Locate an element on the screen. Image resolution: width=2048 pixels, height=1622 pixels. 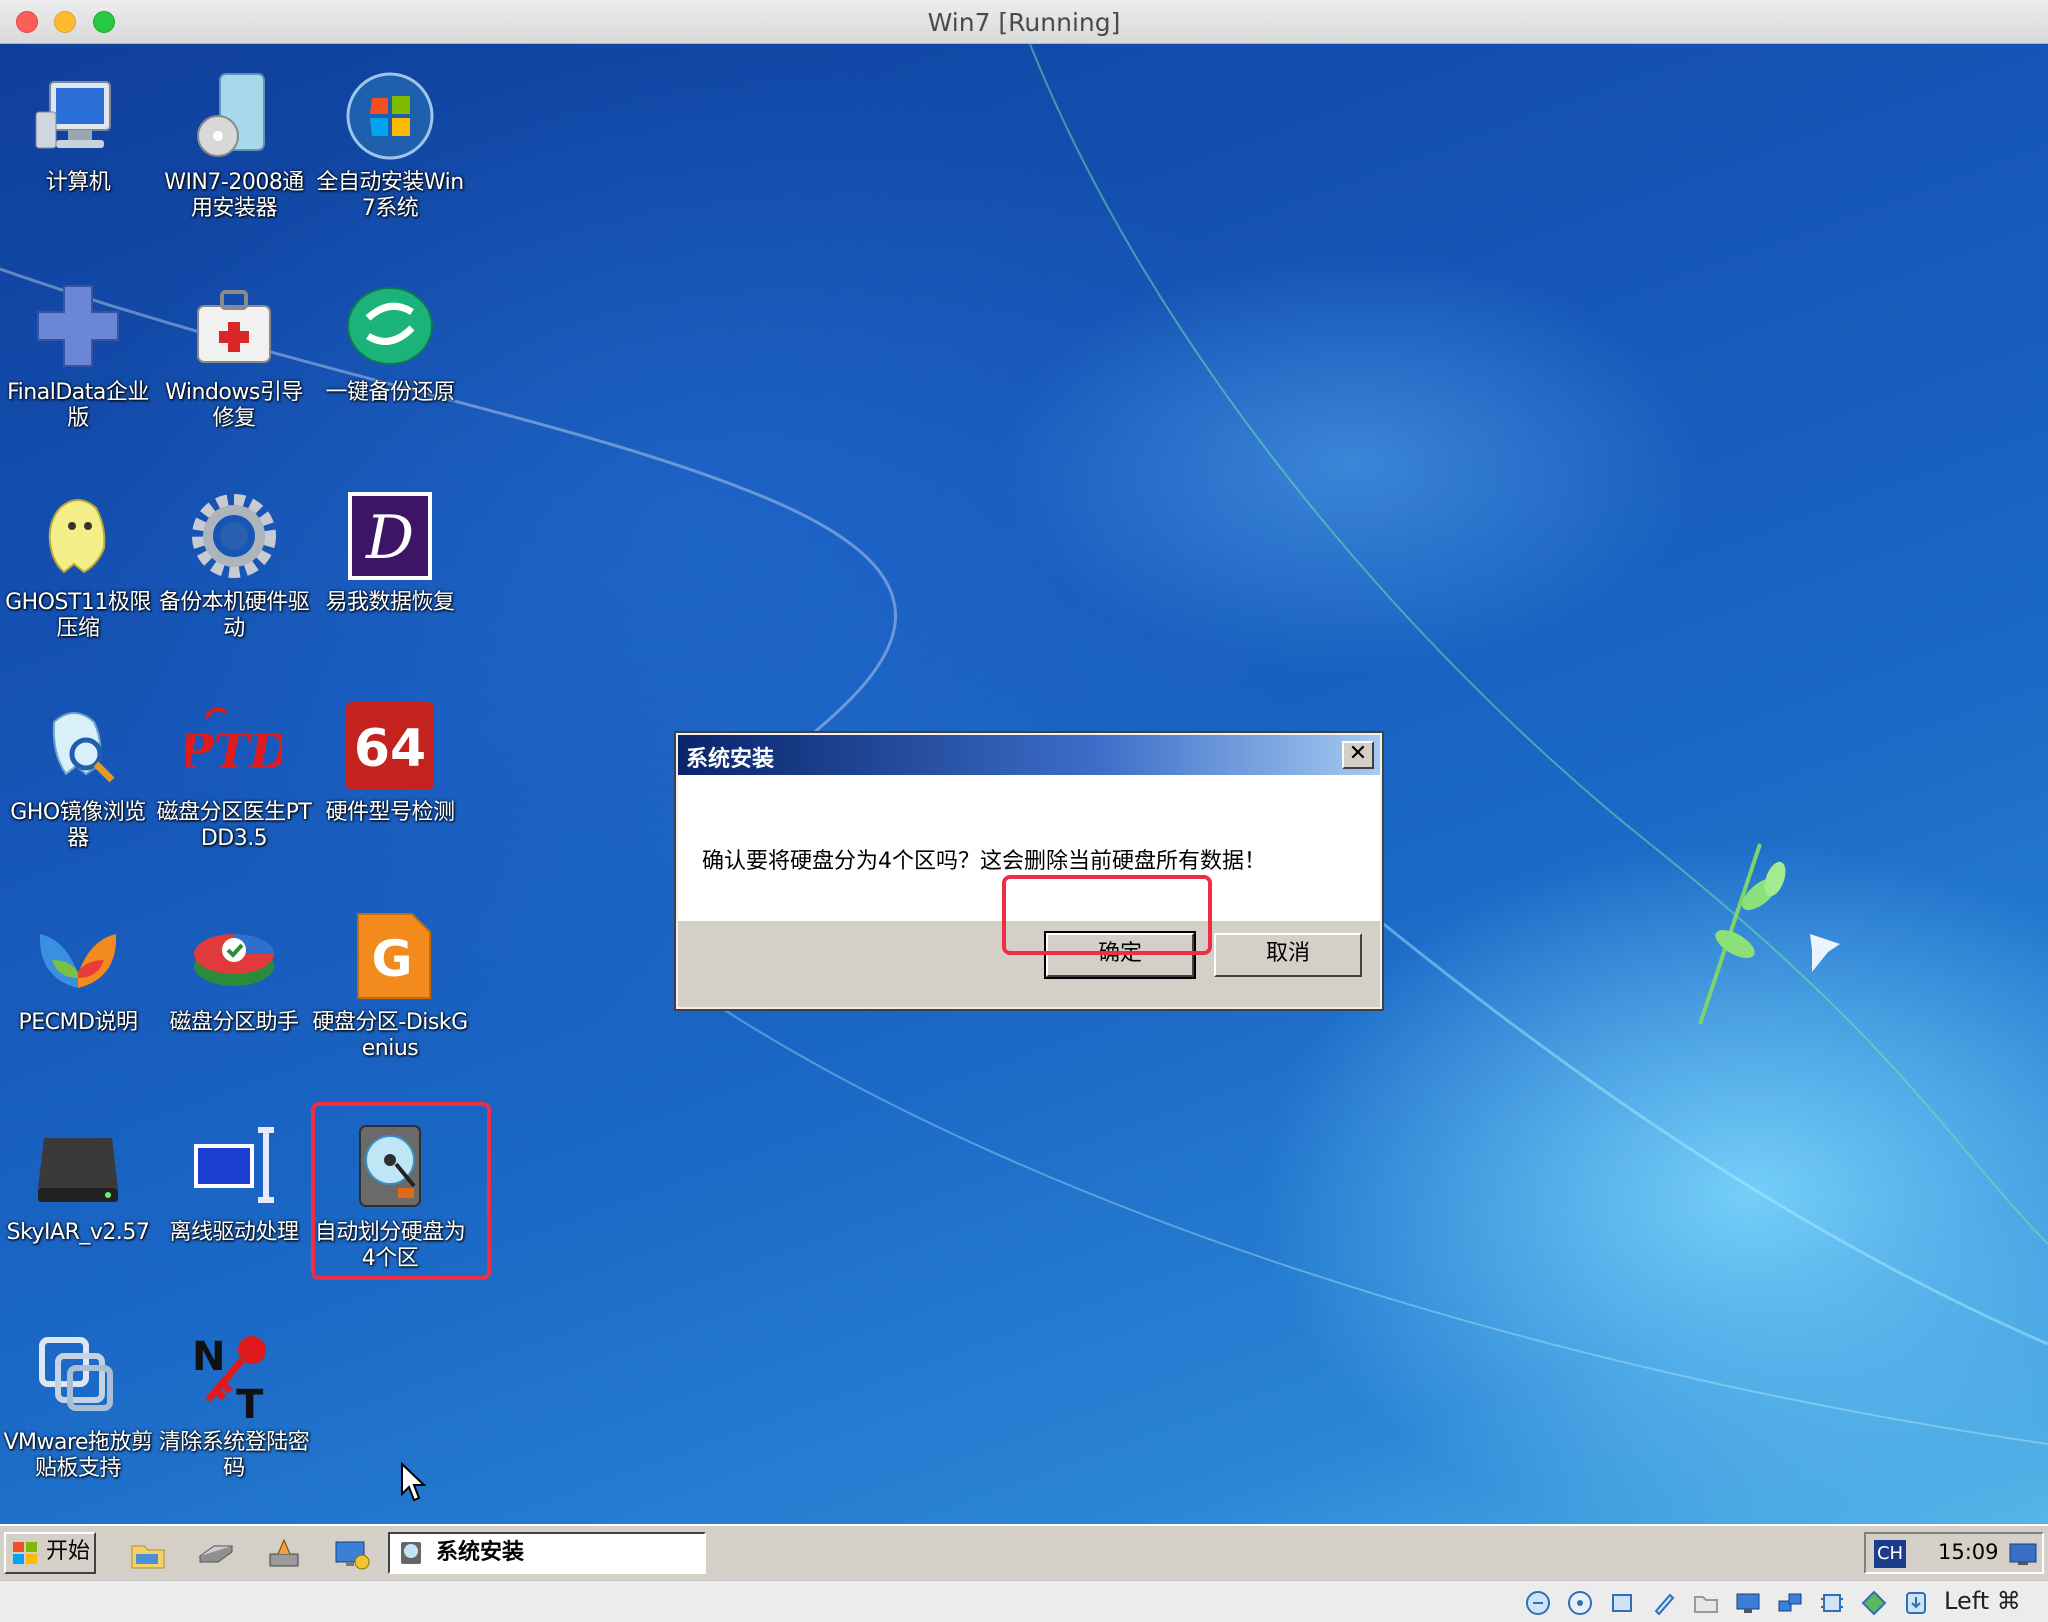
vm-window-titlebar: Win7 [Running] is located at coordinates (1024, 22).